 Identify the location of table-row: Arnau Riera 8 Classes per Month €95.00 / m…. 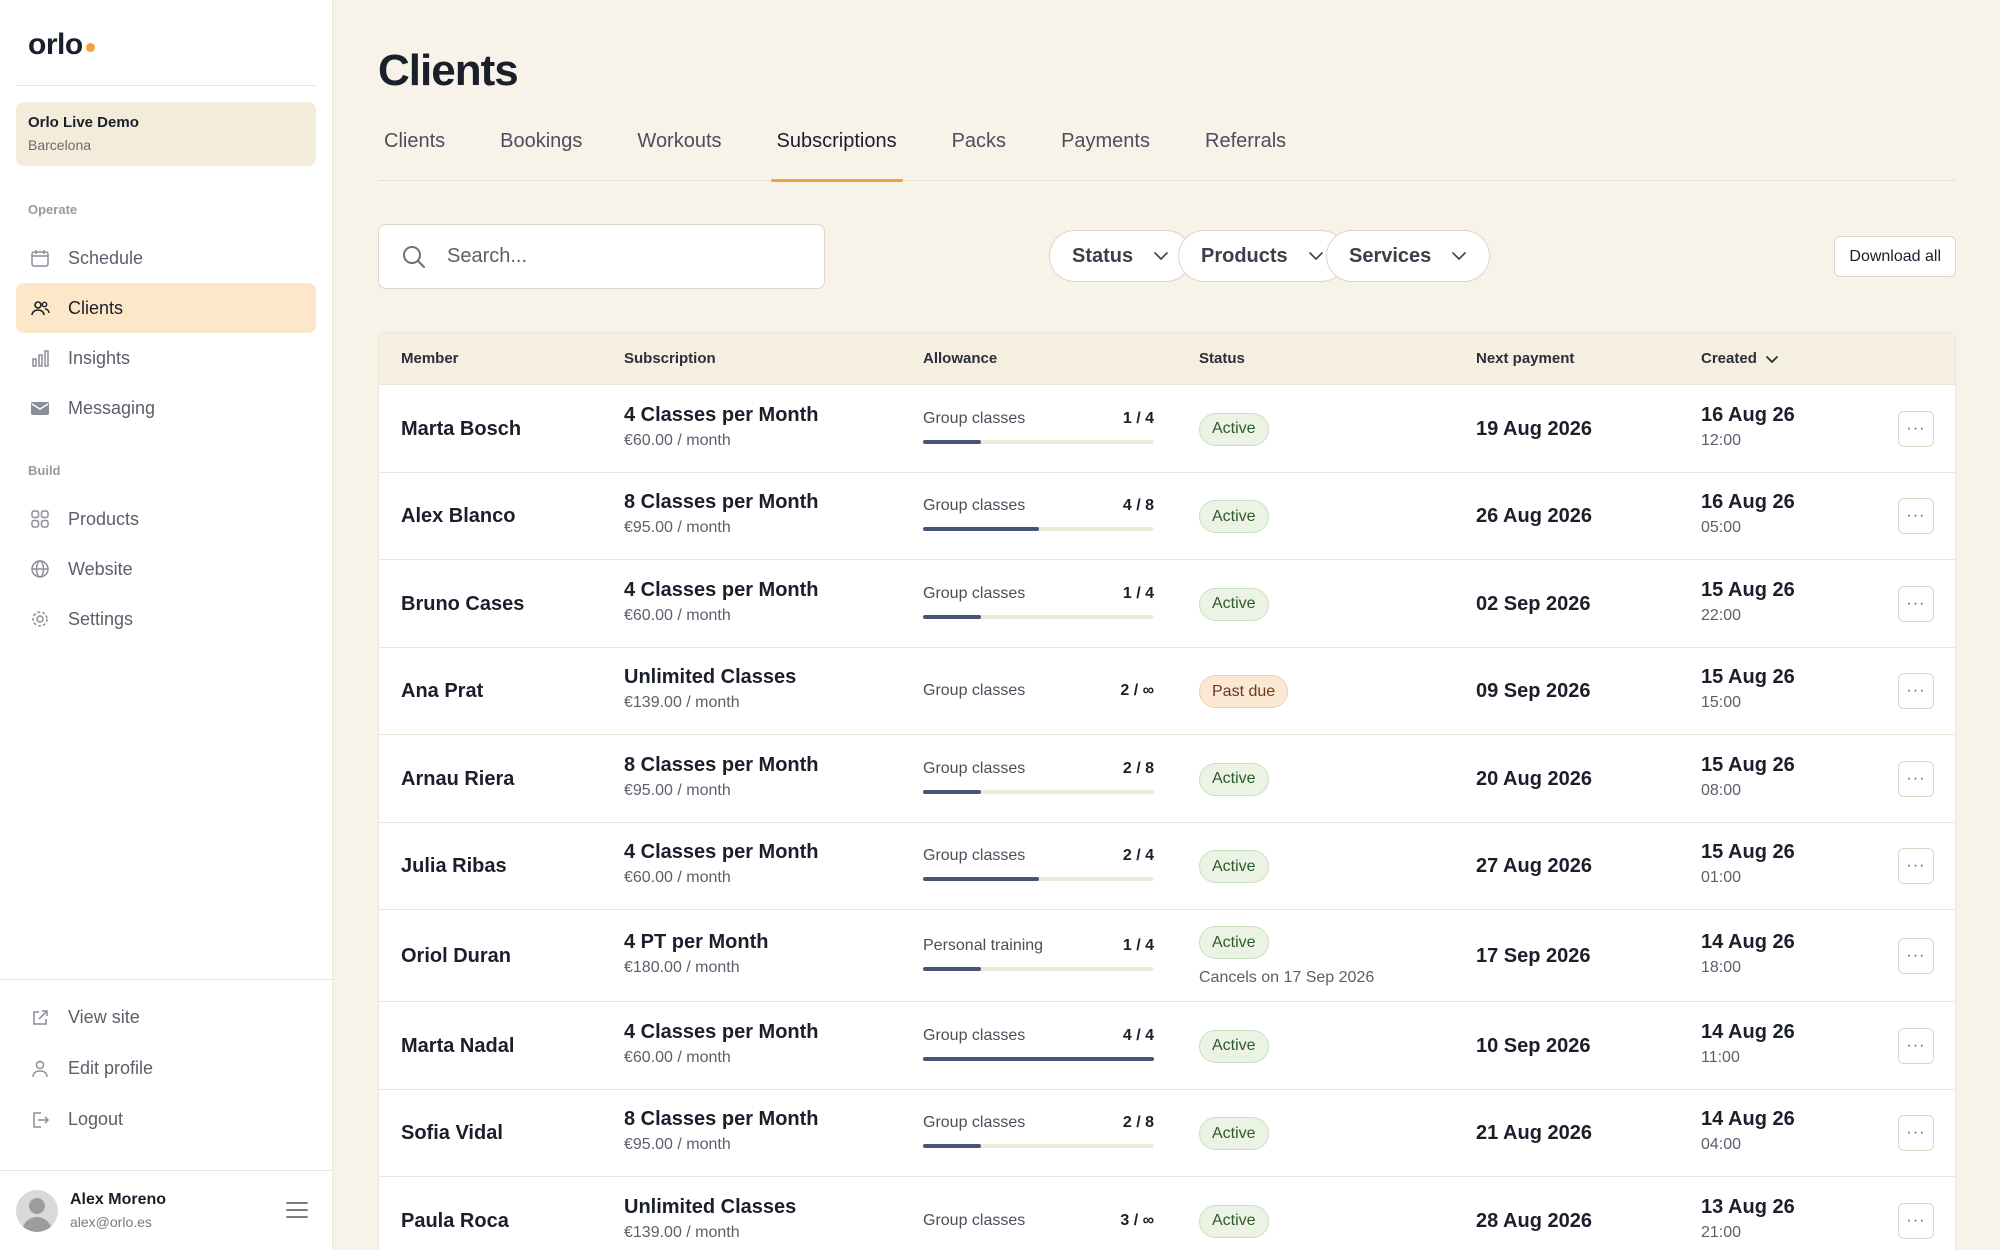
(1167, 779).